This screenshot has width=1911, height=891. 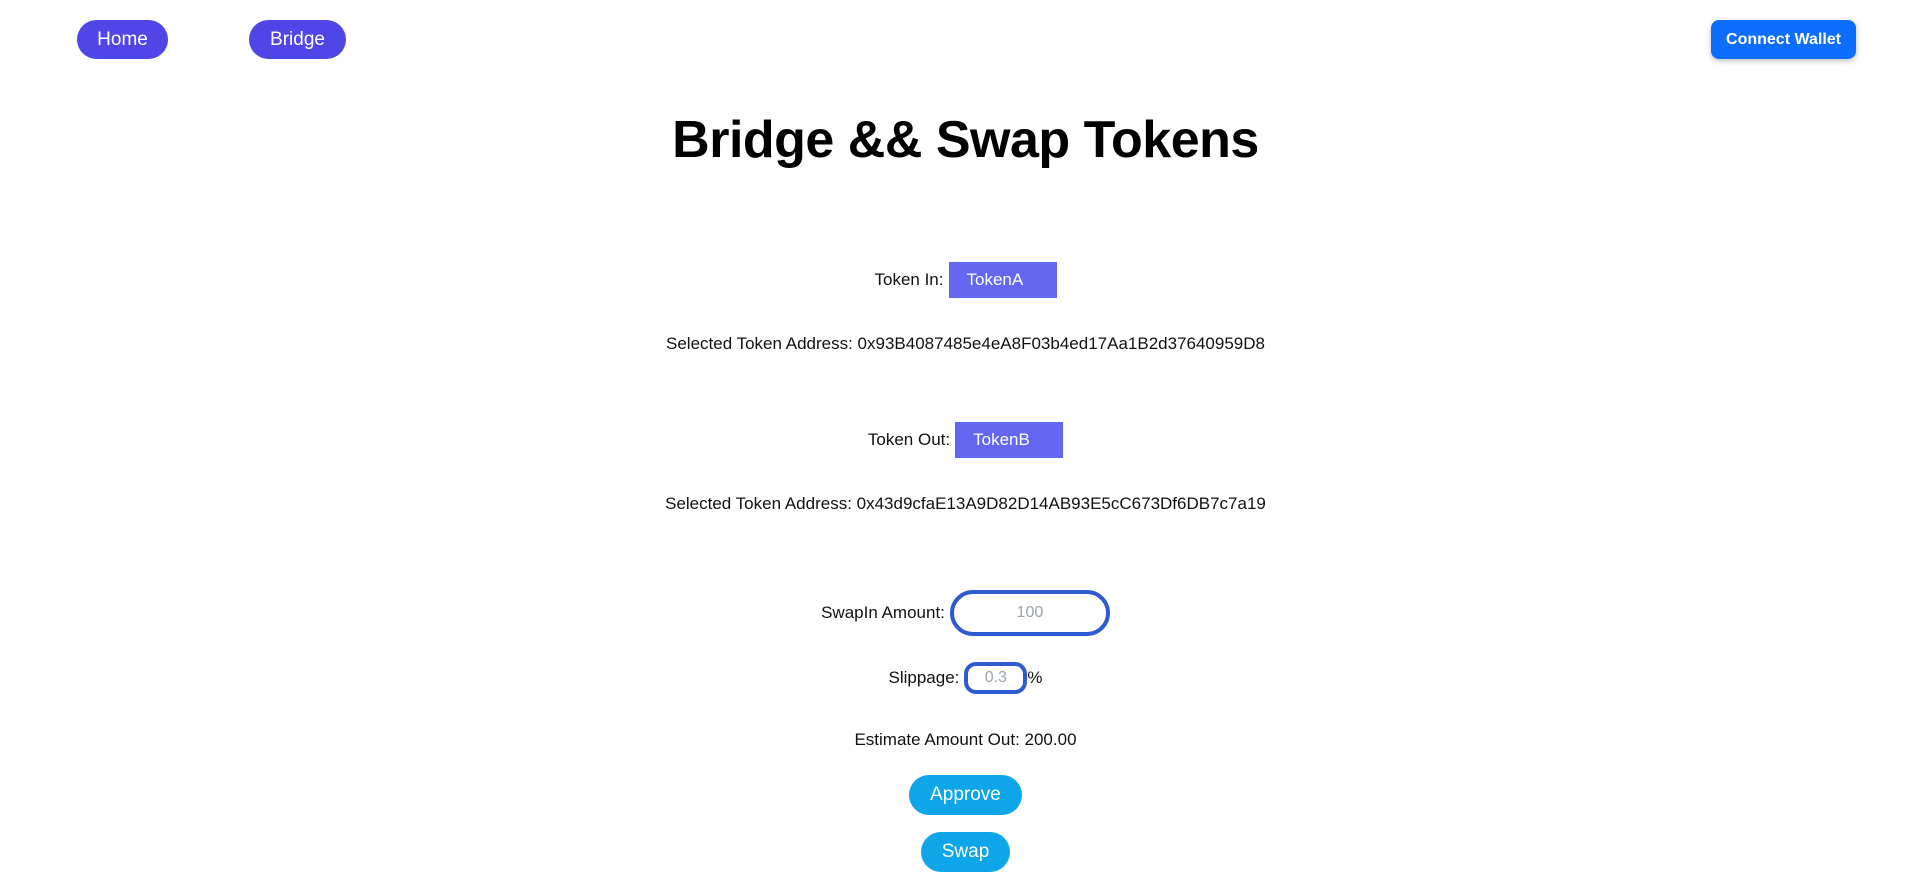 I want to click on slippage-row: Slippage: %, so click(x=955, y=678).